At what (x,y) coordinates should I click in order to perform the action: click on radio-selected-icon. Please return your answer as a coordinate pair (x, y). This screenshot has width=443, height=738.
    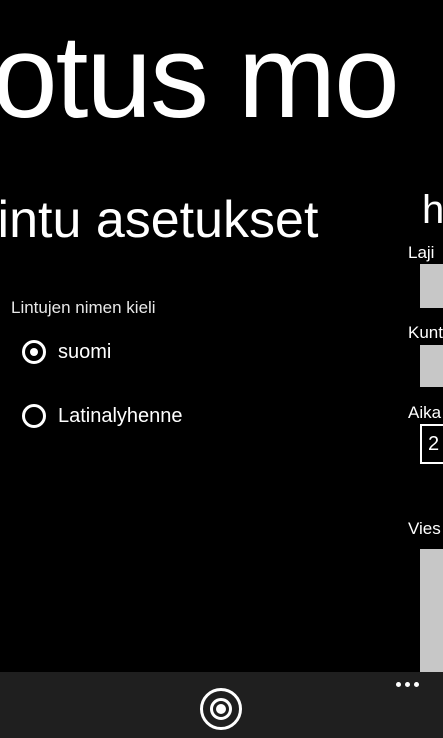
    Looking at the image, I should click on (34, 352).